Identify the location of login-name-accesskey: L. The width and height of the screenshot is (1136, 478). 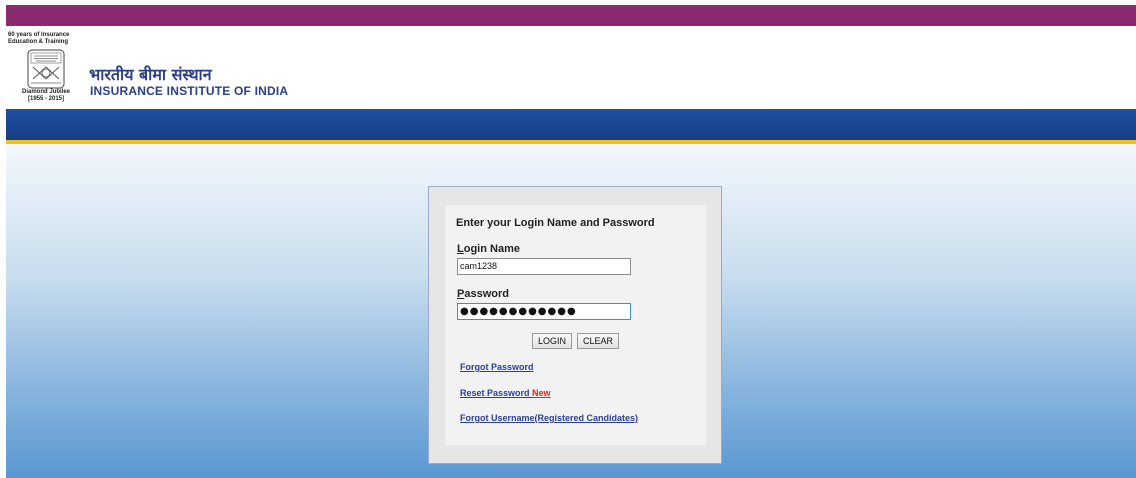
(460, 249).